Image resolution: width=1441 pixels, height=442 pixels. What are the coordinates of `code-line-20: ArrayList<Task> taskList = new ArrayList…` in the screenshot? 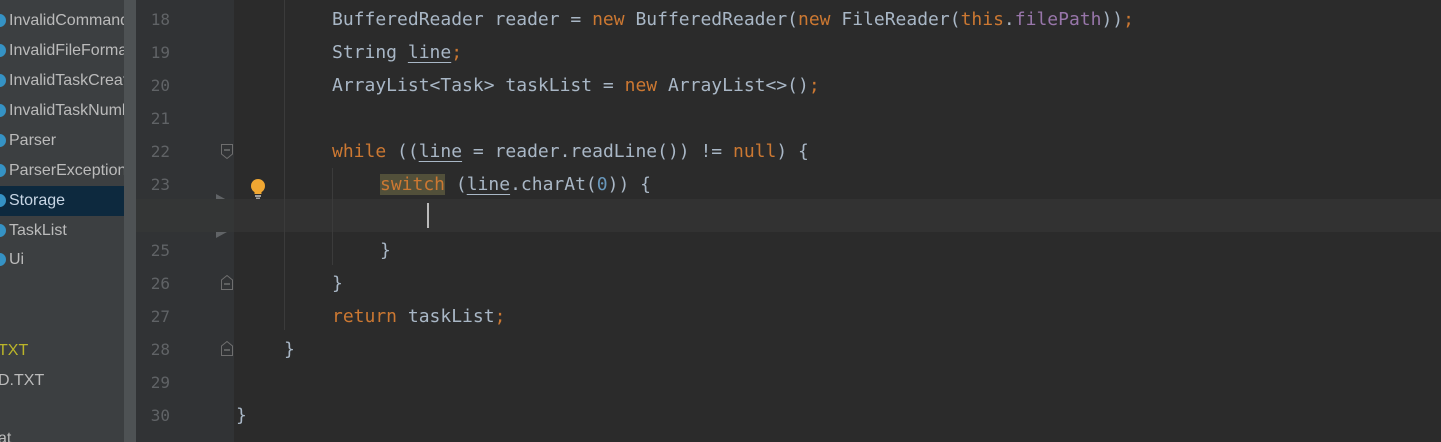 It's located at (576, 85).